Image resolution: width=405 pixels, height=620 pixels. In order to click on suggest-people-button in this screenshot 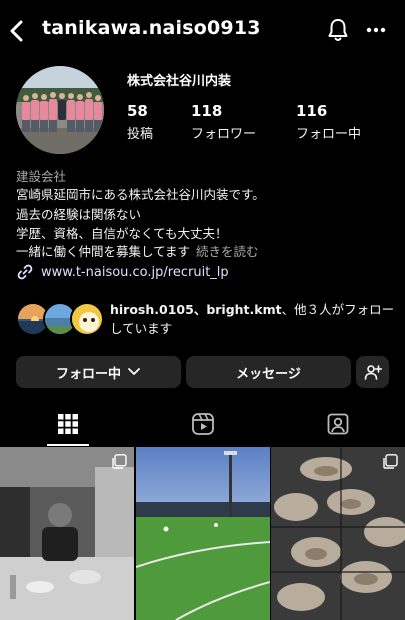, I will do `click(372, 372)`.